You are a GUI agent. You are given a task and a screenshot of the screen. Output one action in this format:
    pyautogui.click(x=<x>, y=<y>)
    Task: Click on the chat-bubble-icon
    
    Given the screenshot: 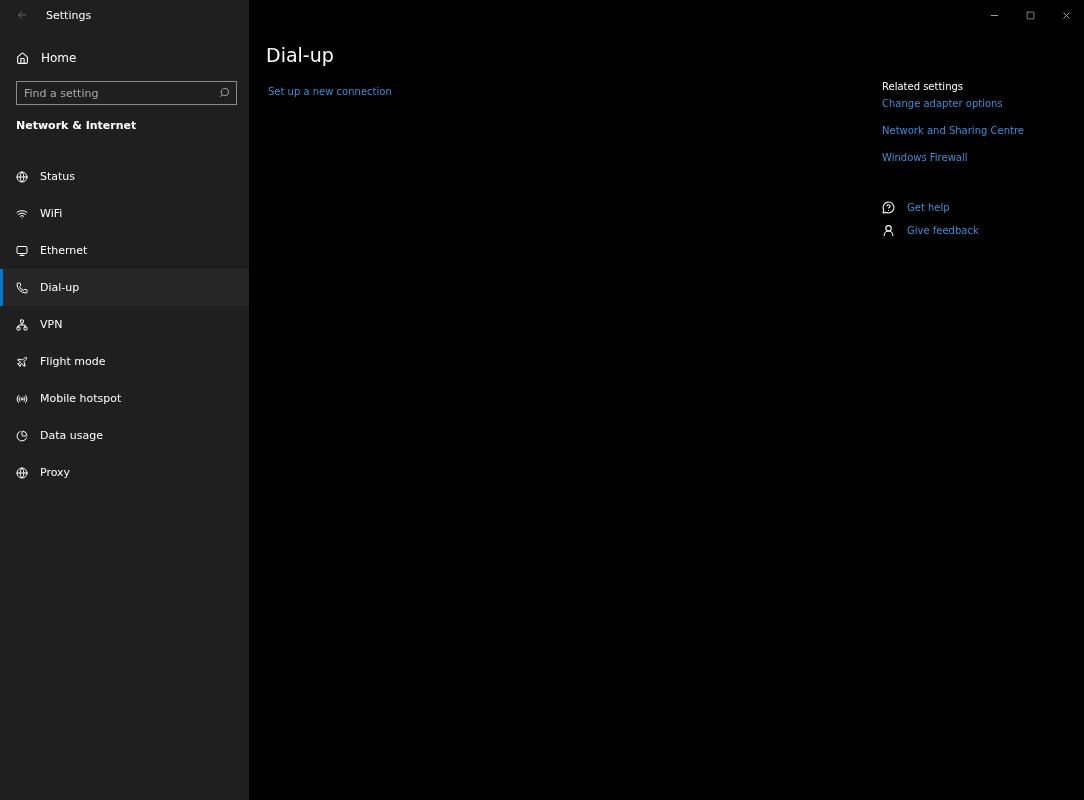 What is the action you would take?
    pyautogui.click(x=888, y=207)
    